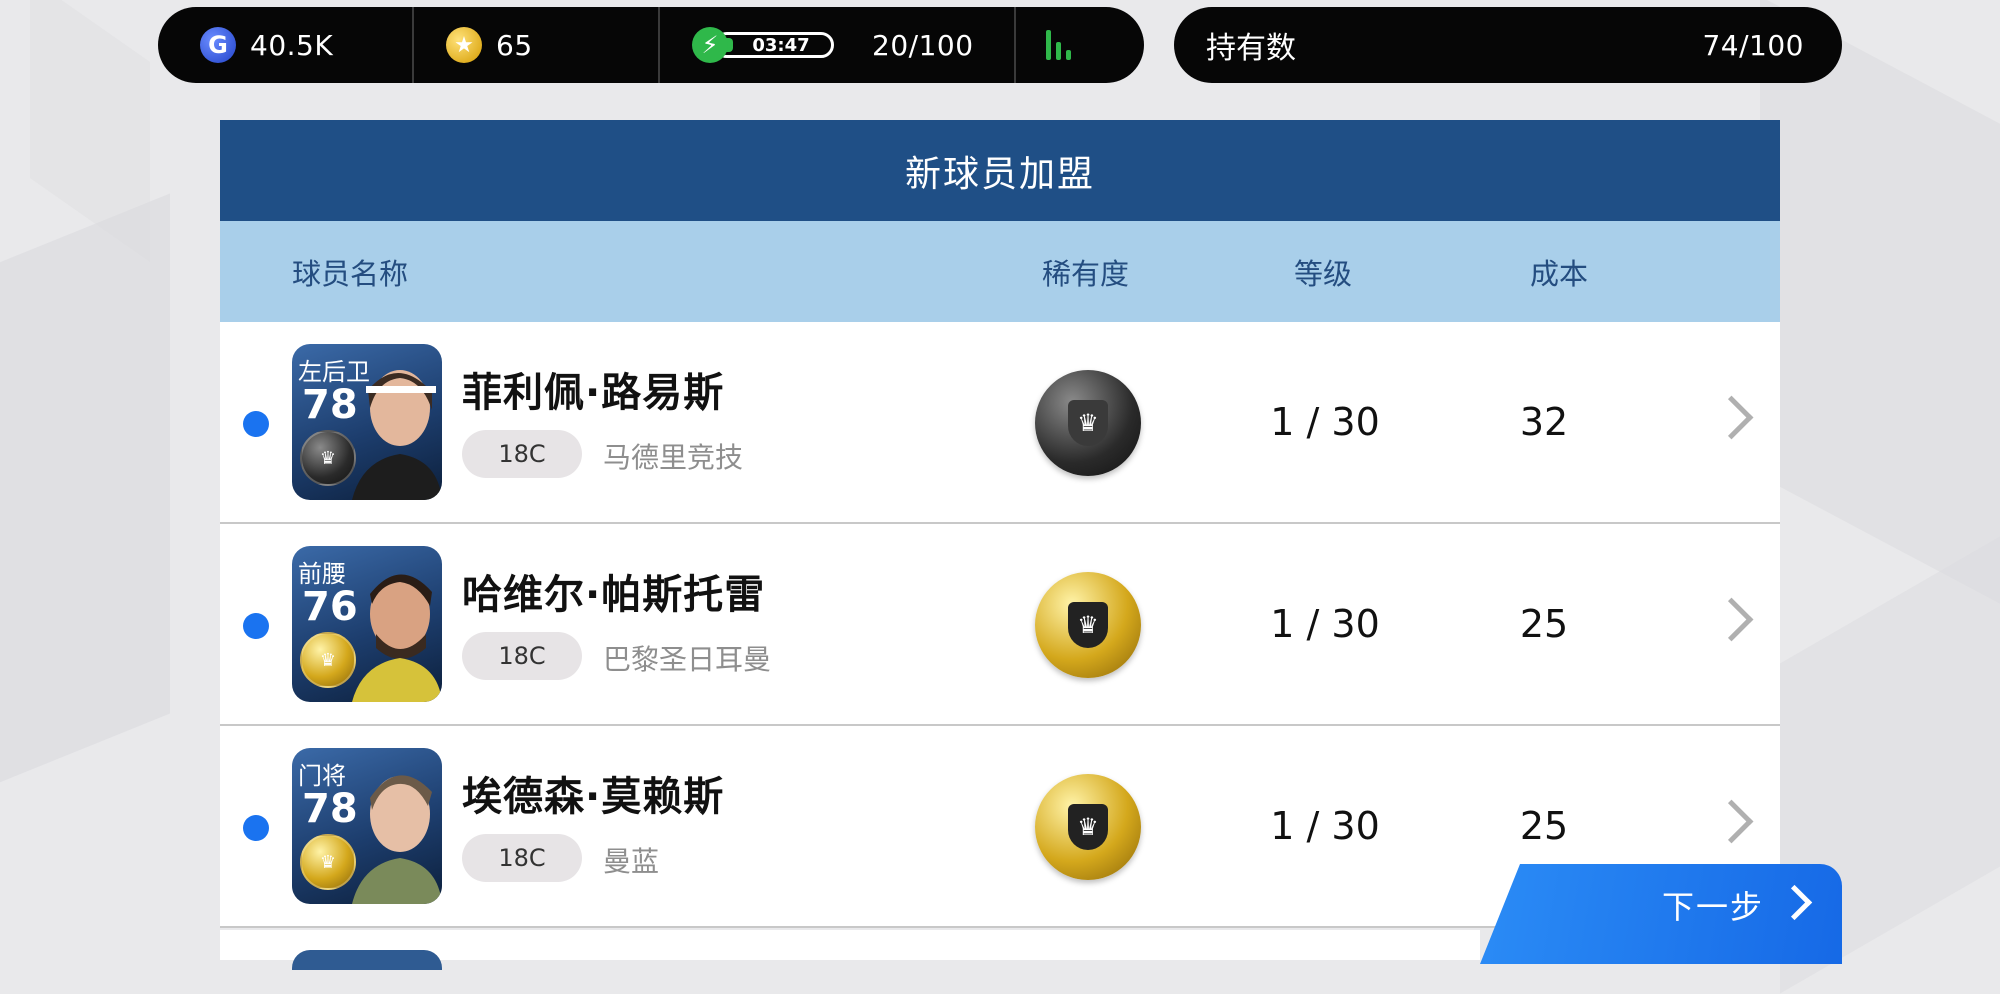 The image size is (2000, 994). I want to click on player-card: 门将 78 ♛, so click(367, 826).